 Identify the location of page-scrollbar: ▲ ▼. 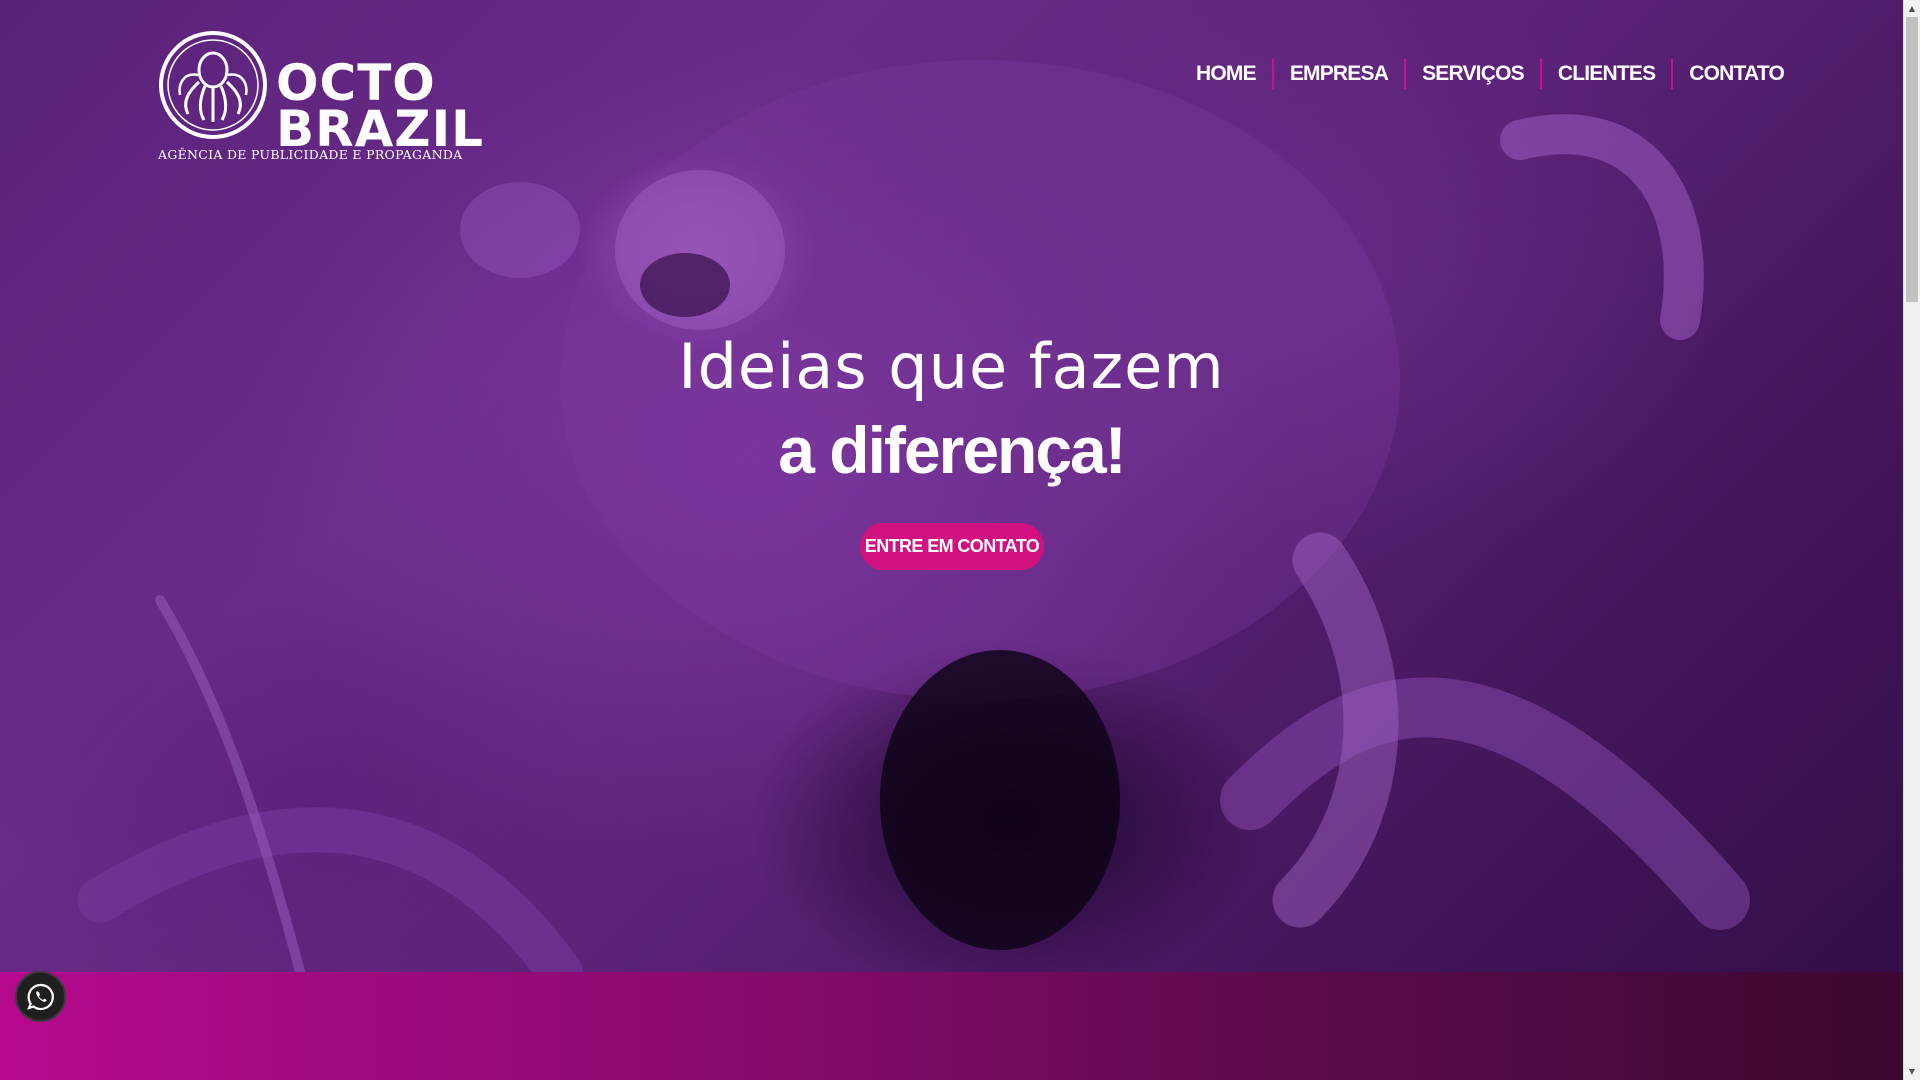
(1911, 540).